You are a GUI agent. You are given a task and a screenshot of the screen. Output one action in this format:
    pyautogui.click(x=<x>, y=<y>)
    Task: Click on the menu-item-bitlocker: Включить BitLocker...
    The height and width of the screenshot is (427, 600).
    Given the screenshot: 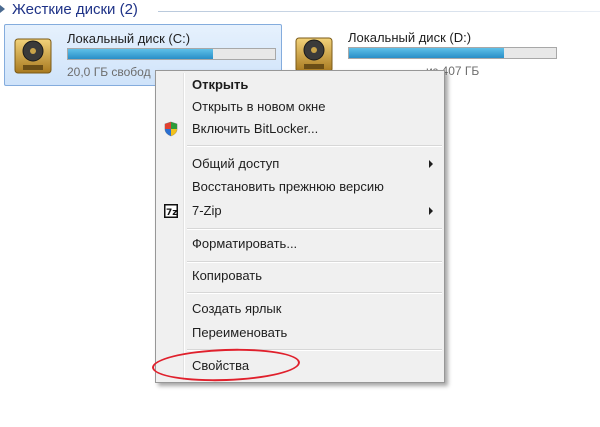 What is the action you would take?
    pyautogui.click(x=300, y=129)
    